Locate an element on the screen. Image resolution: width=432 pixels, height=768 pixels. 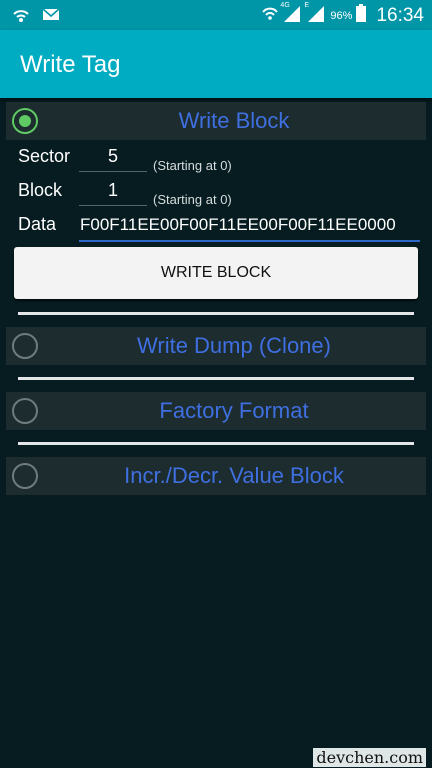
status-bar: 4G E 96% 16:34 is located at coordinates (216, 15).